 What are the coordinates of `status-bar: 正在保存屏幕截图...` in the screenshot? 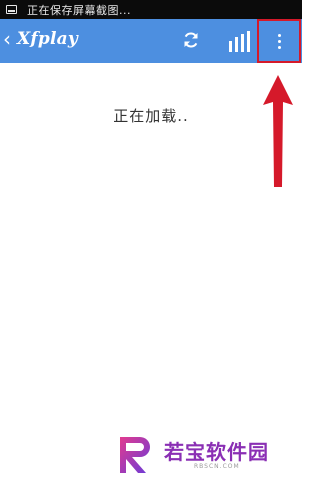 It's located at (151, 9).